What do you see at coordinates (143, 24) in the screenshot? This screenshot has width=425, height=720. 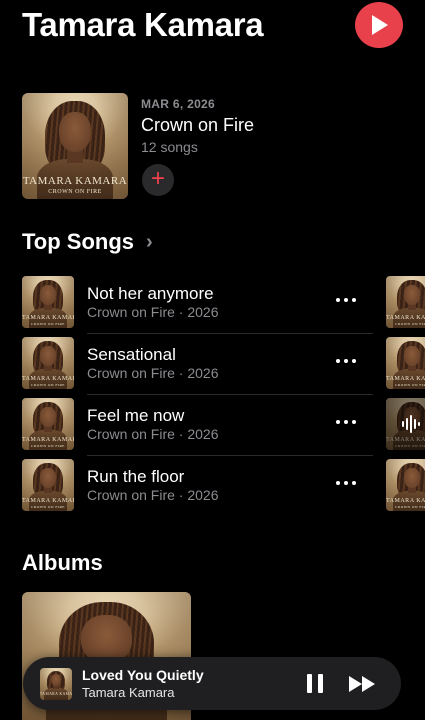 I see `artist-name: Tamara Kamara` at bounding box center [143, 24].